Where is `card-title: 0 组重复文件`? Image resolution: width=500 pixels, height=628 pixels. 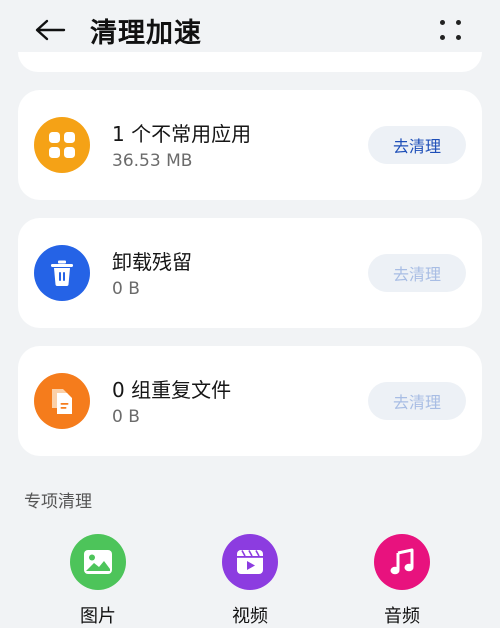
card-title: 0 组重复文件 is located at coordinates (172, 390).